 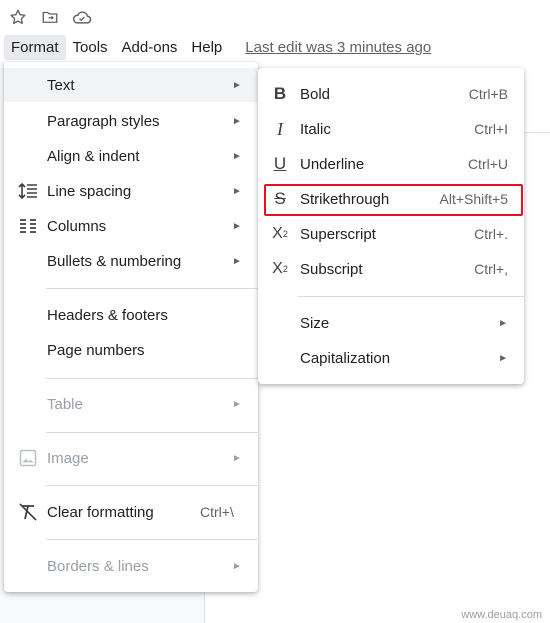 I want to click on menu-item-label: Line spacing, so click(x=89, y=191).